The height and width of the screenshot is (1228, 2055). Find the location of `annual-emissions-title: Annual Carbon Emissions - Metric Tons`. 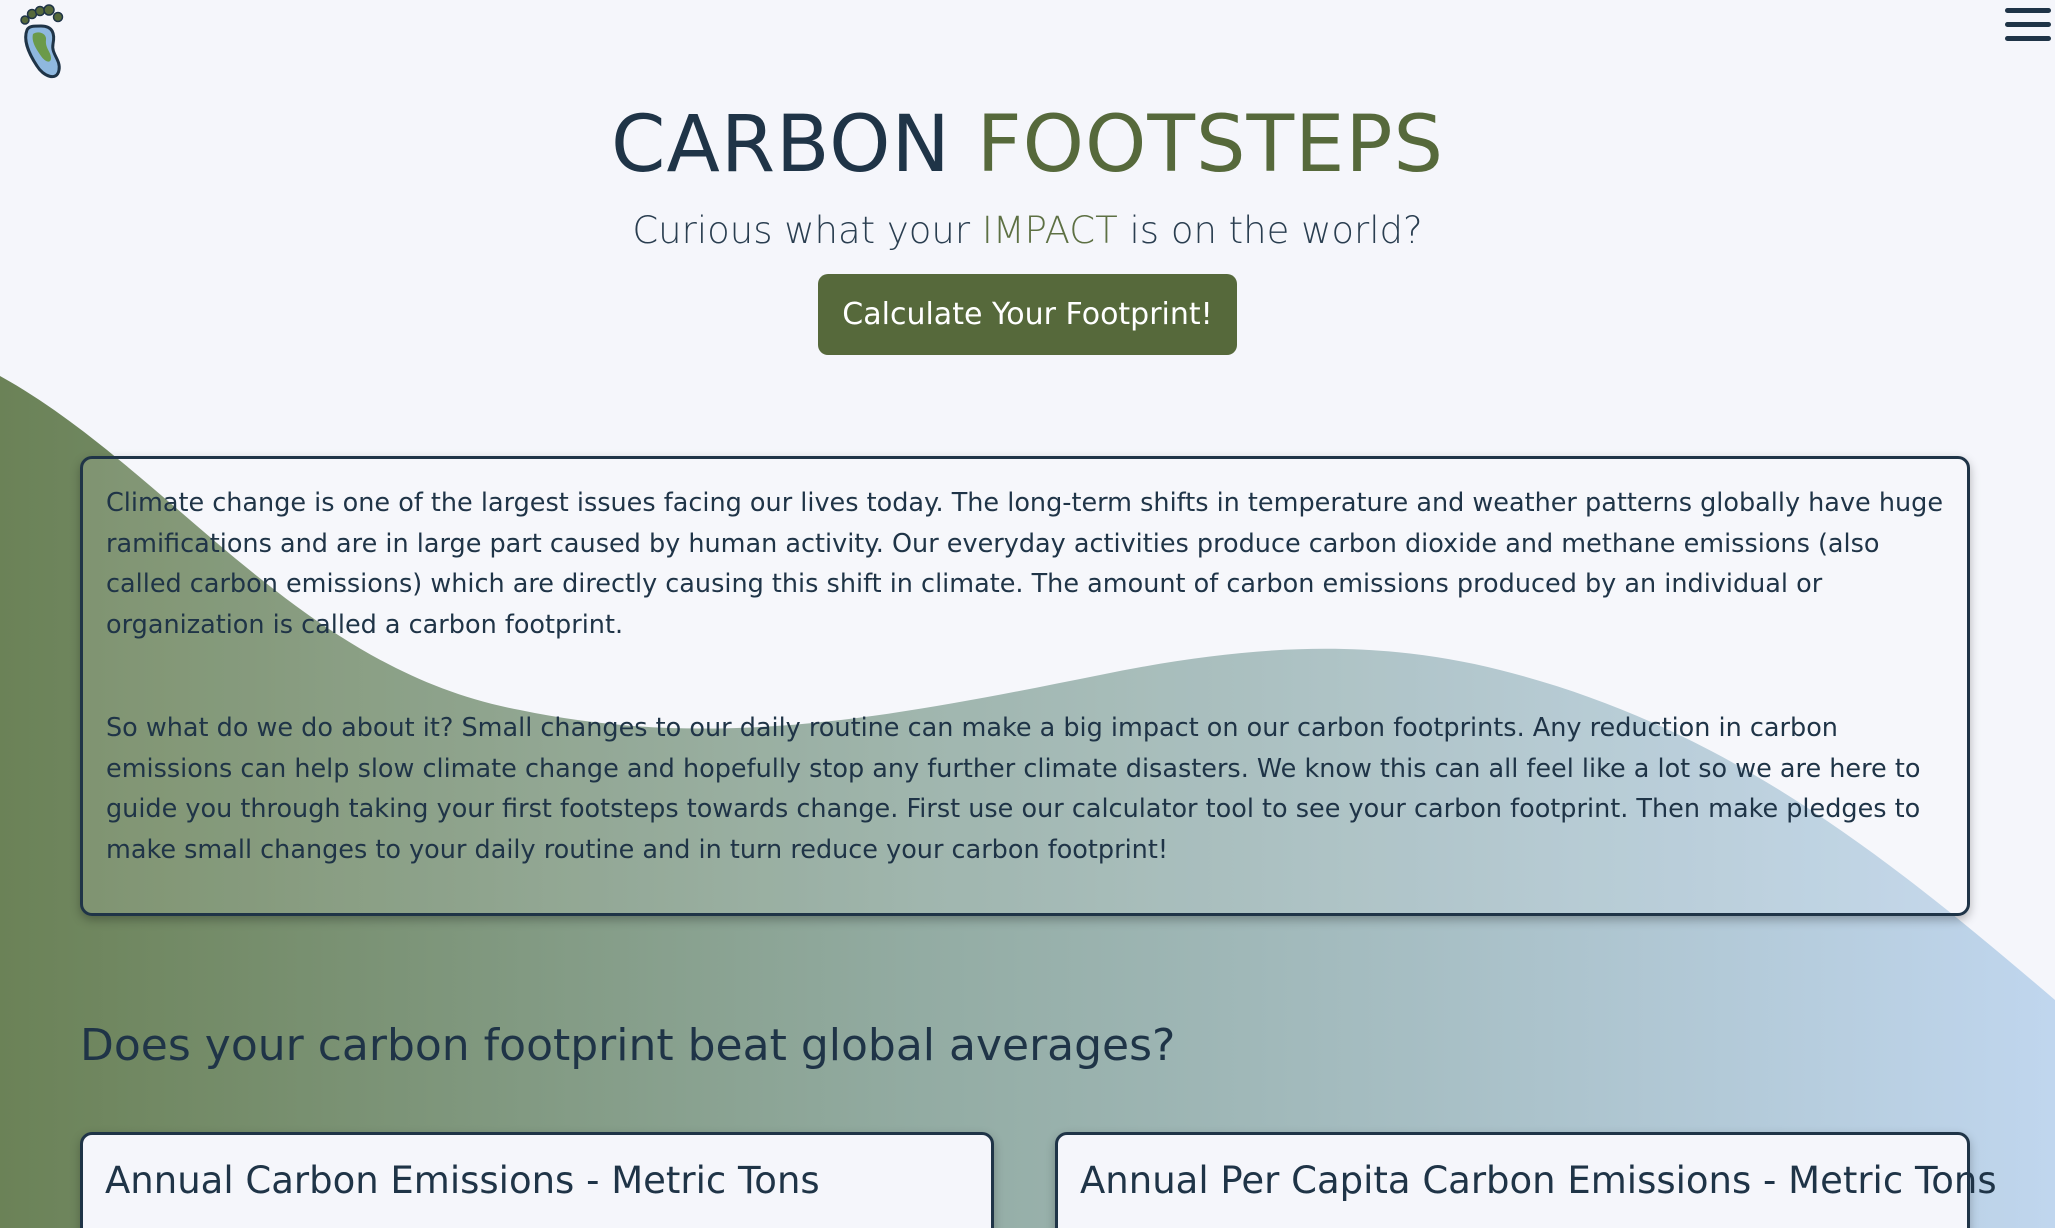

annual-emissions-title: Annual Carbon Emissions - Metric Tons is located at coordinates (462, 1180).